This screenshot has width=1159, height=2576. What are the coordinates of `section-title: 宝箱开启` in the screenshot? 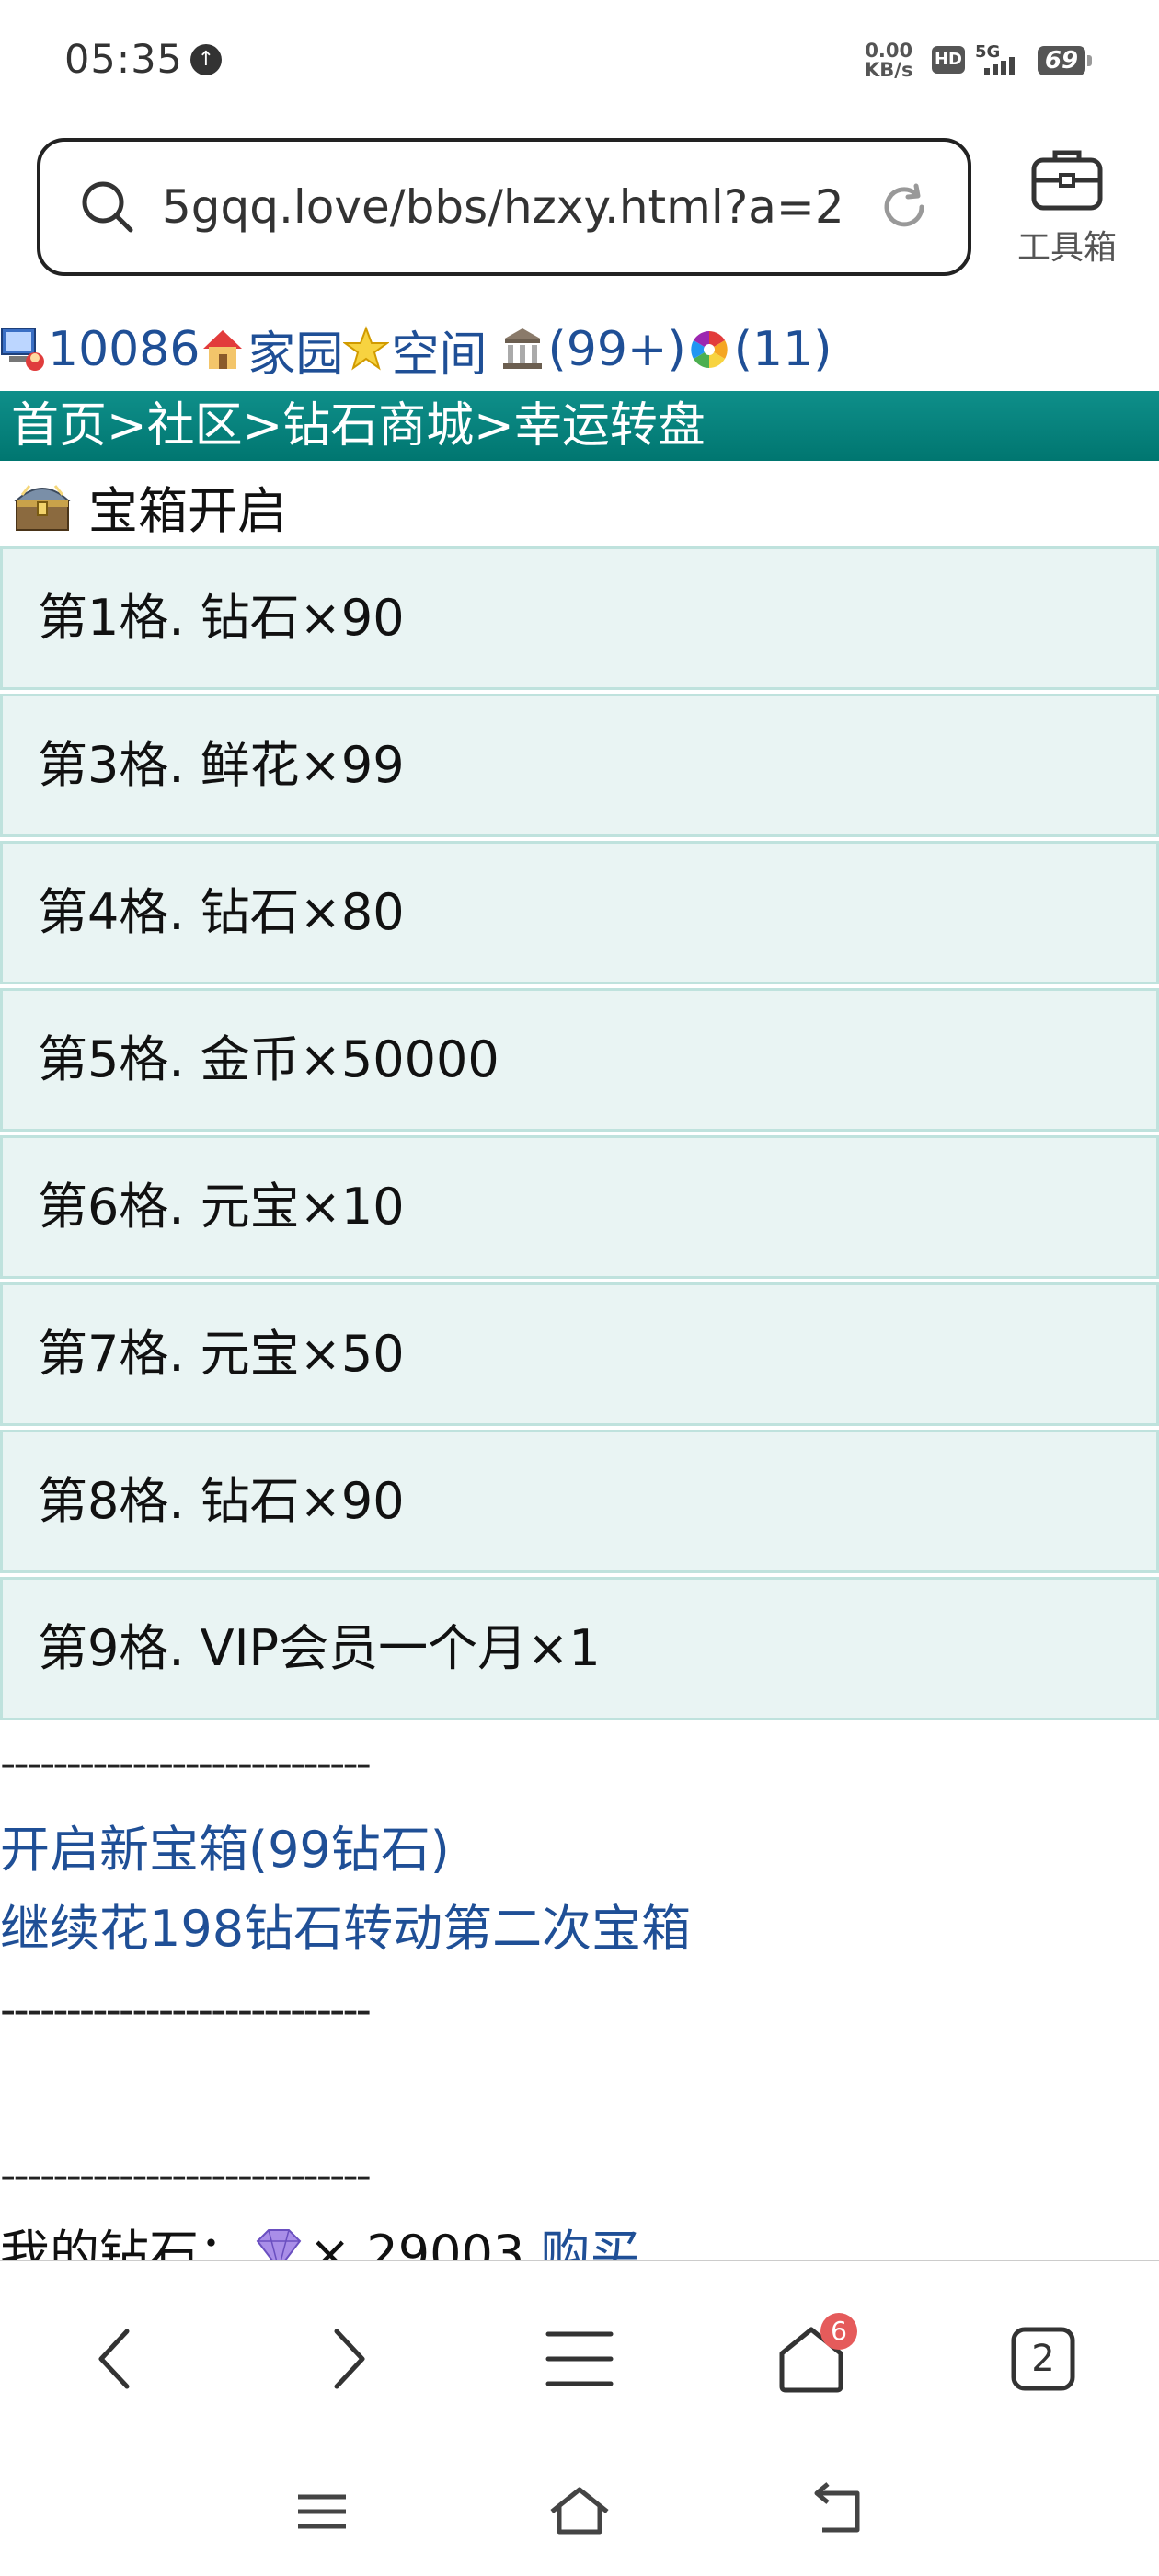 It's located at (143, 506).